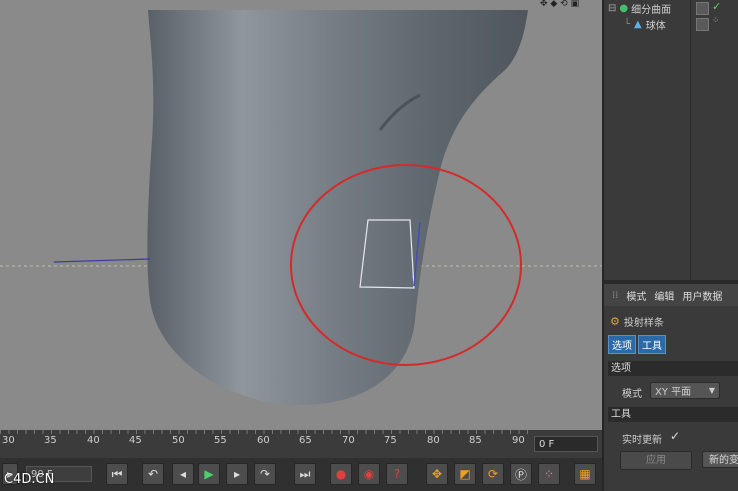 This screenshot has height=491, width=738. I want to click on prev-key-icon: ↶, so click(153, 474).